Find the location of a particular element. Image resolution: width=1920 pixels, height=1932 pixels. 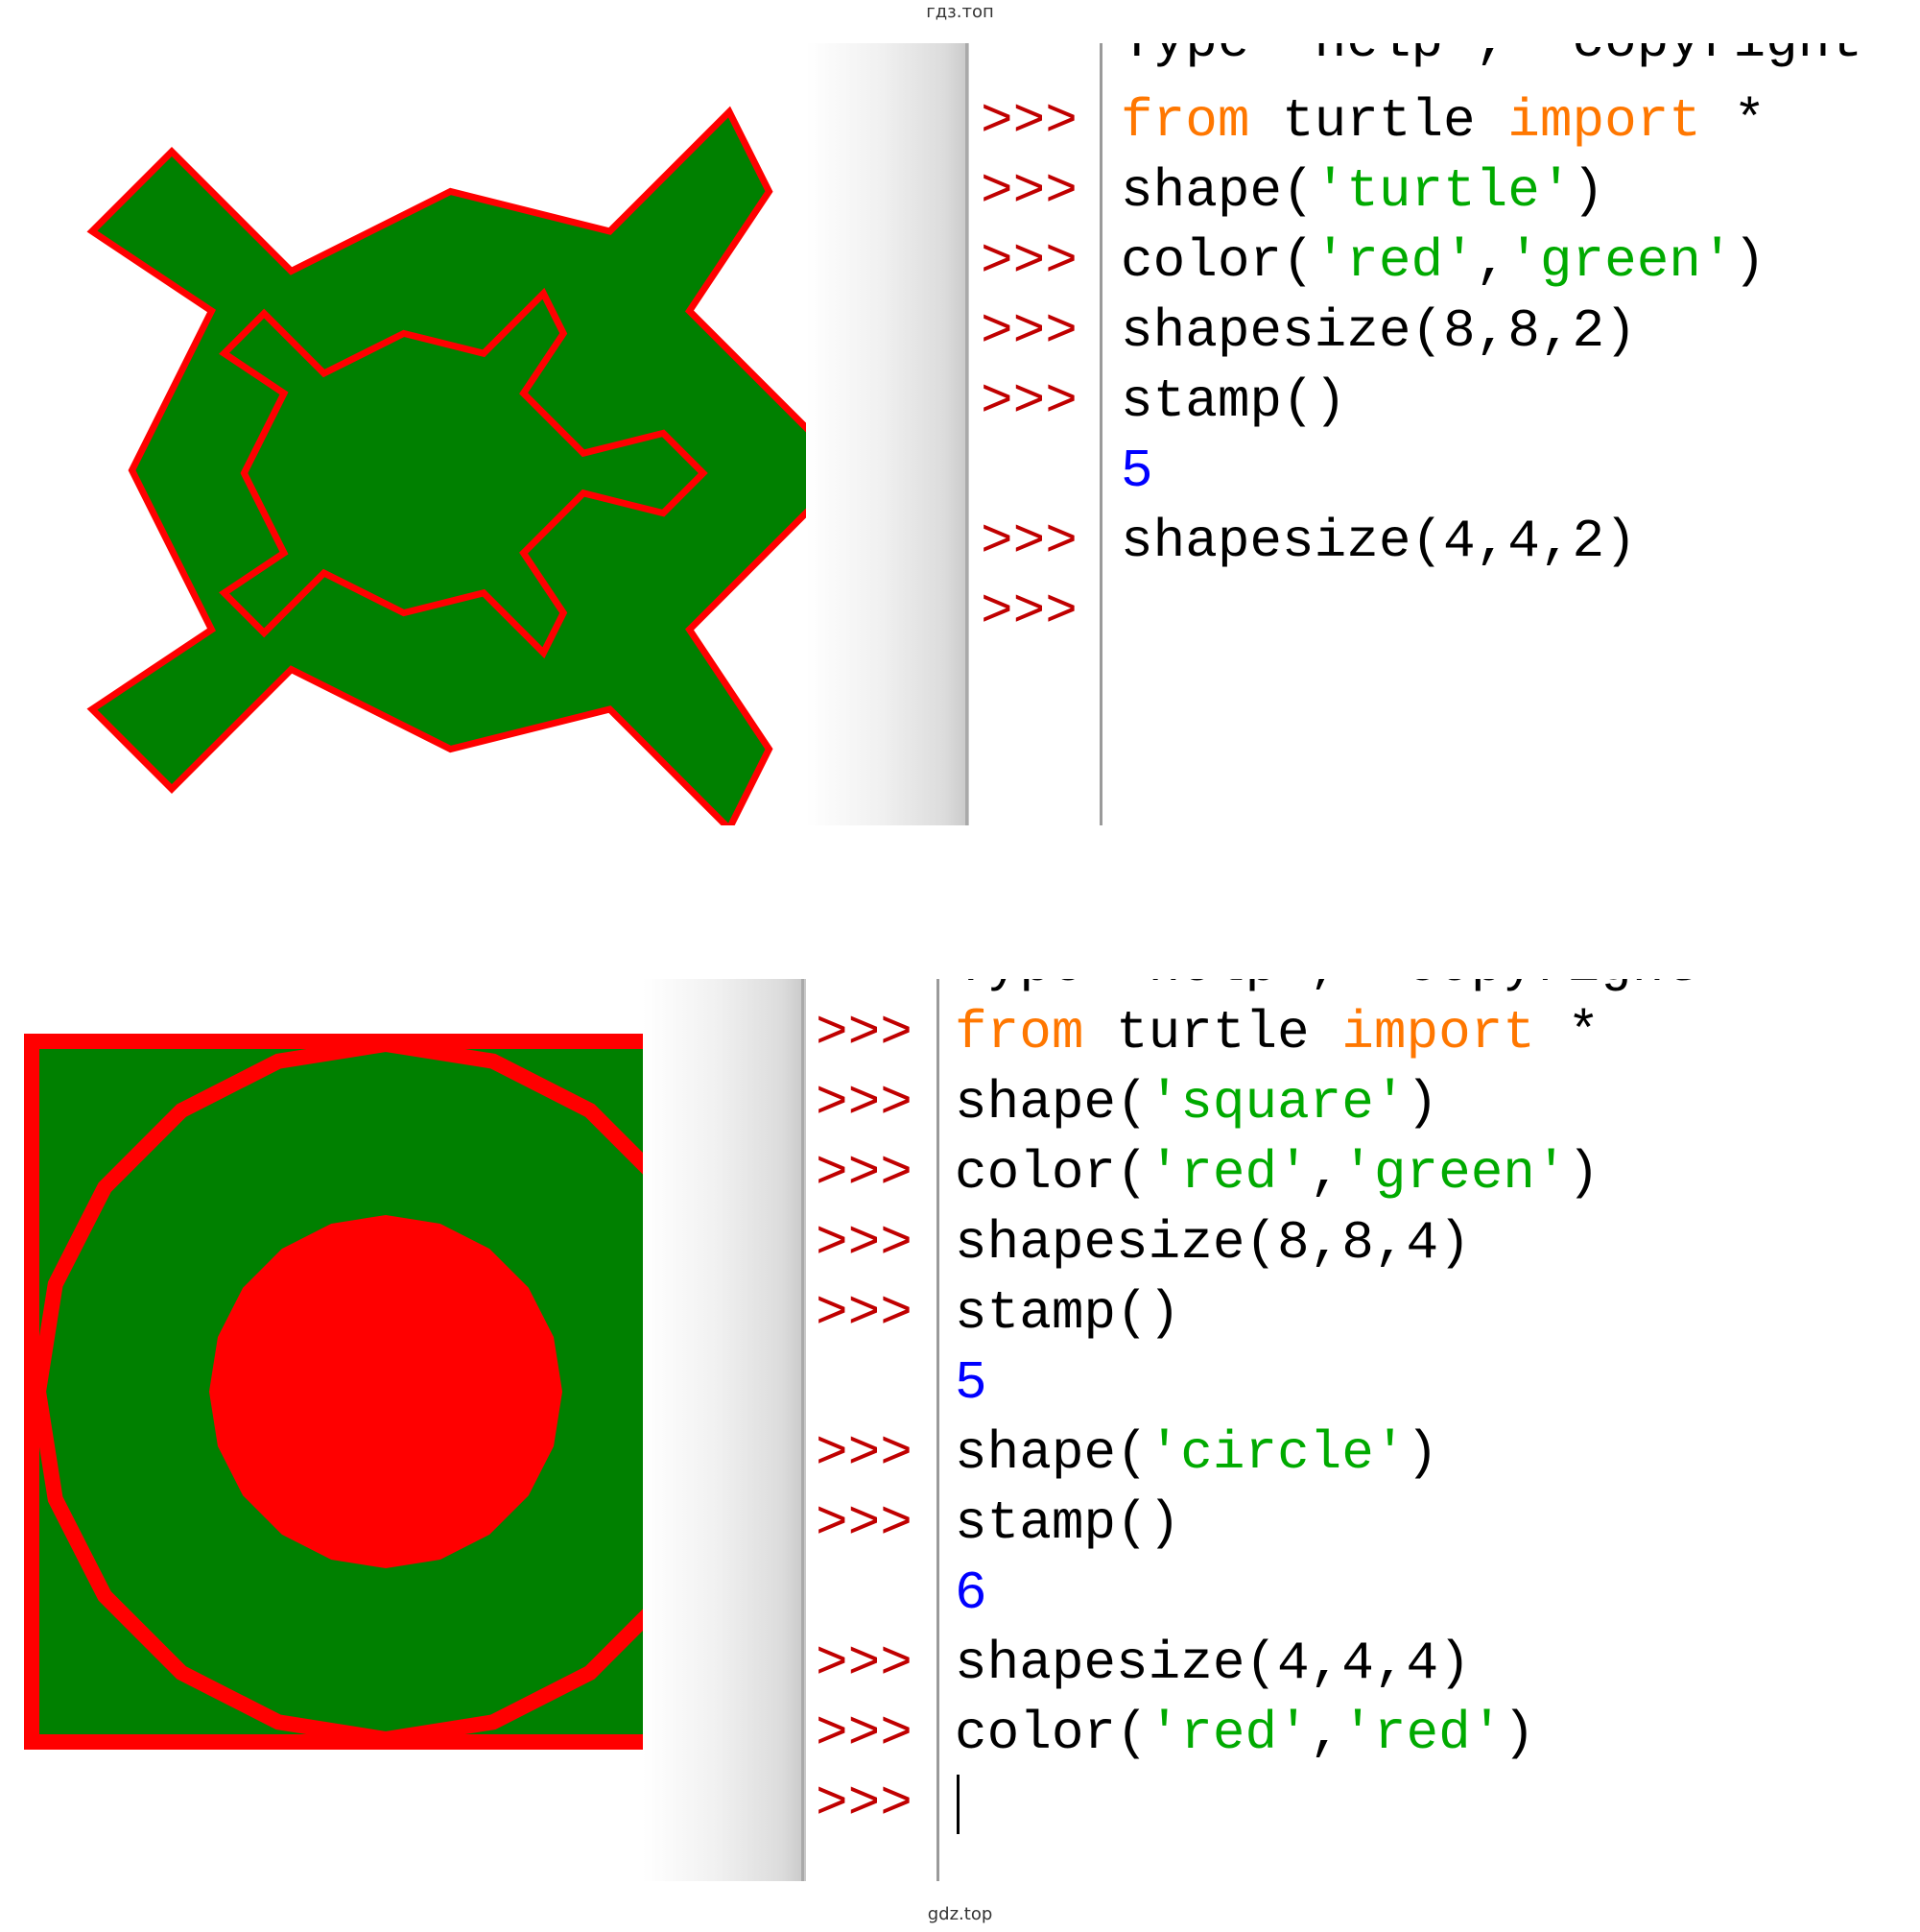

string-token: 'circle' is located at coordinates (1277, 1453).